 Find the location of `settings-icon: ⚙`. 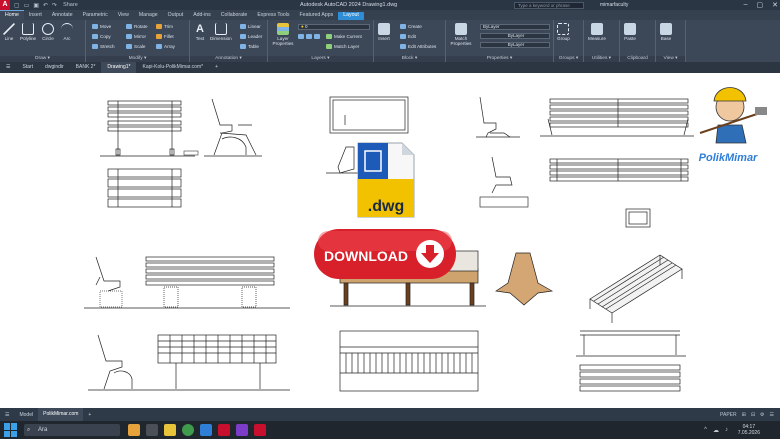

settings-icon: ⚙ is located at coordinates (762, 415).